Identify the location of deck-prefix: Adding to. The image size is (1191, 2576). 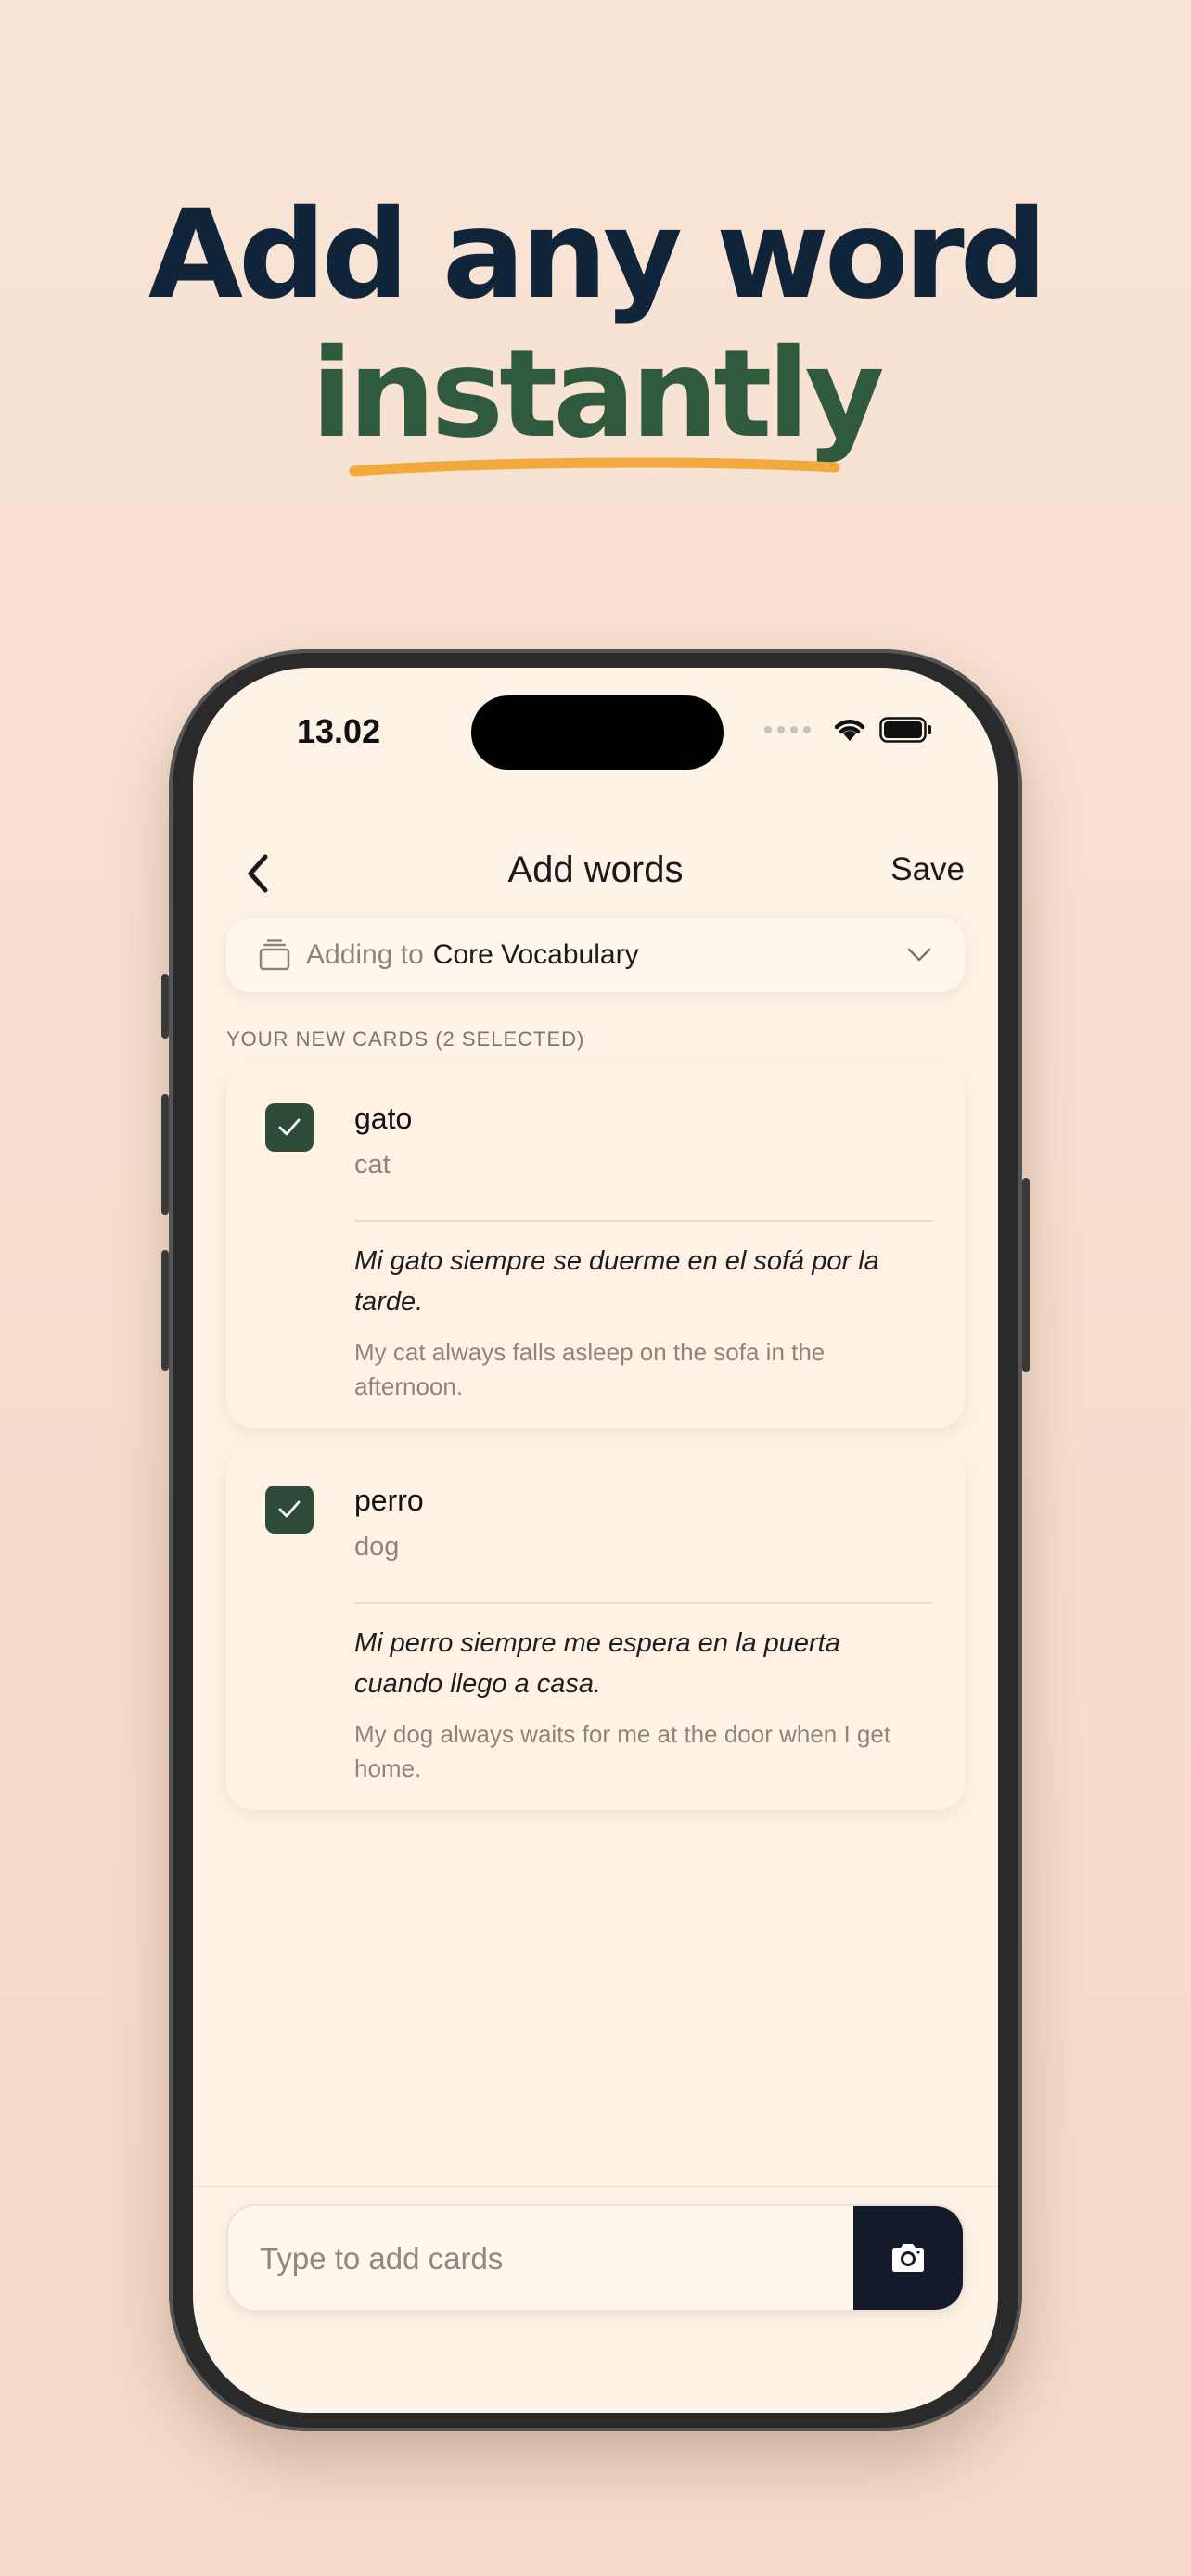
(365, 955).